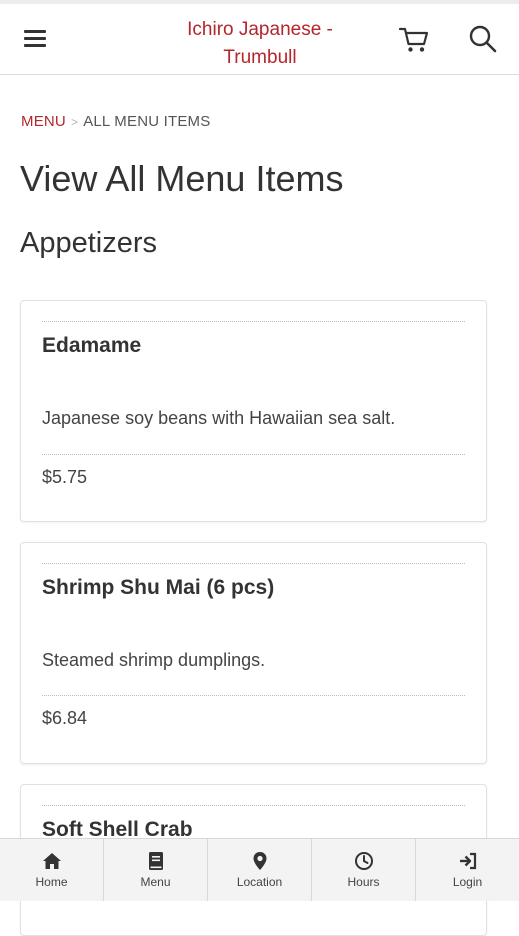 This screenshot has width=519, height=936. Describe the element at coordinates (43, 121) in the screenshot. I see `breadcrumb-menu-link: MENU` at that location.